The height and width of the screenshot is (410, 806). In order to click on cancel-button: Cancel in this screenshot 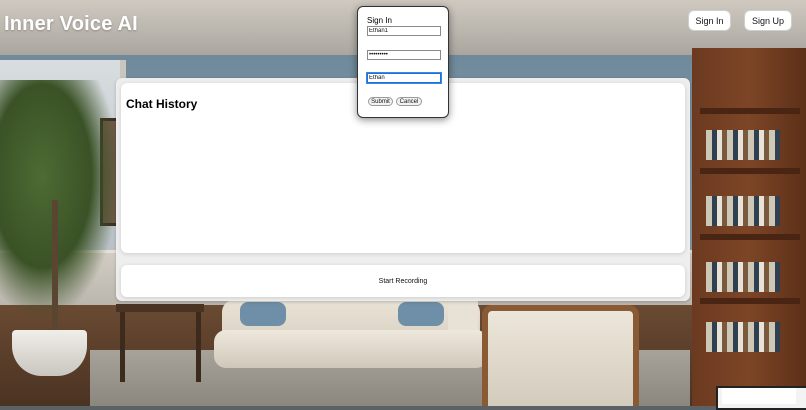, I will do `click(409, 101)`.